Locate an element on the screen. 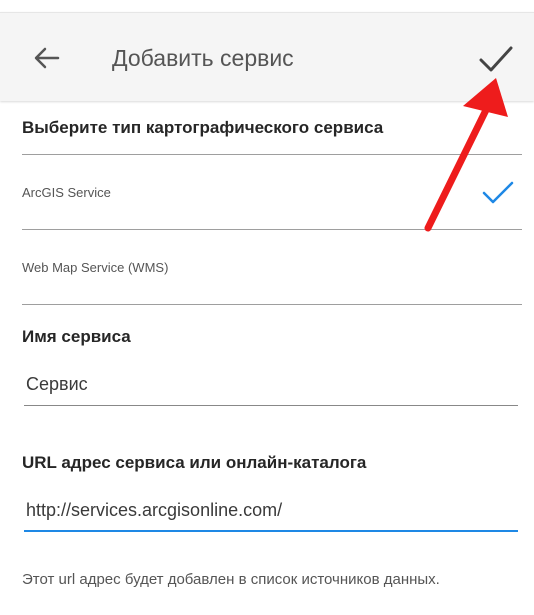  service-url-input: http://services.arcgisonline.com/ is located at coordinates (271, 512).